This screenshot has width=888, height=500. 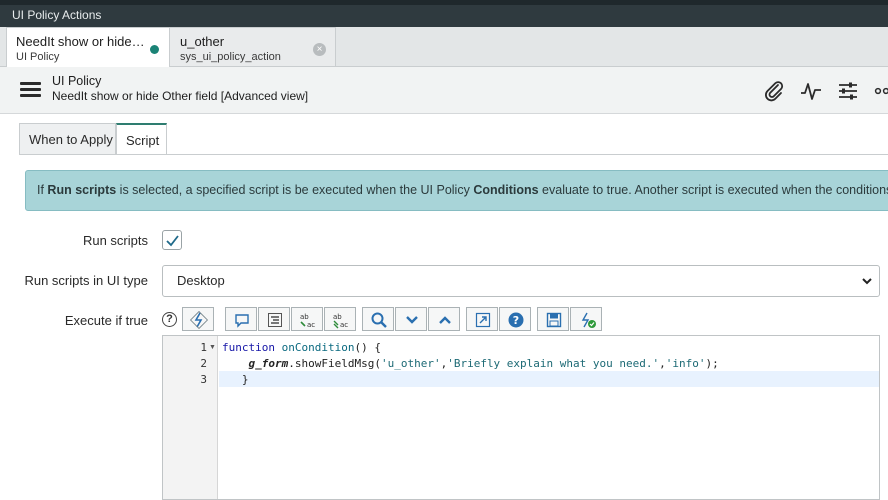 I want to click on code-keyword: function, so click(x=248, y=347).